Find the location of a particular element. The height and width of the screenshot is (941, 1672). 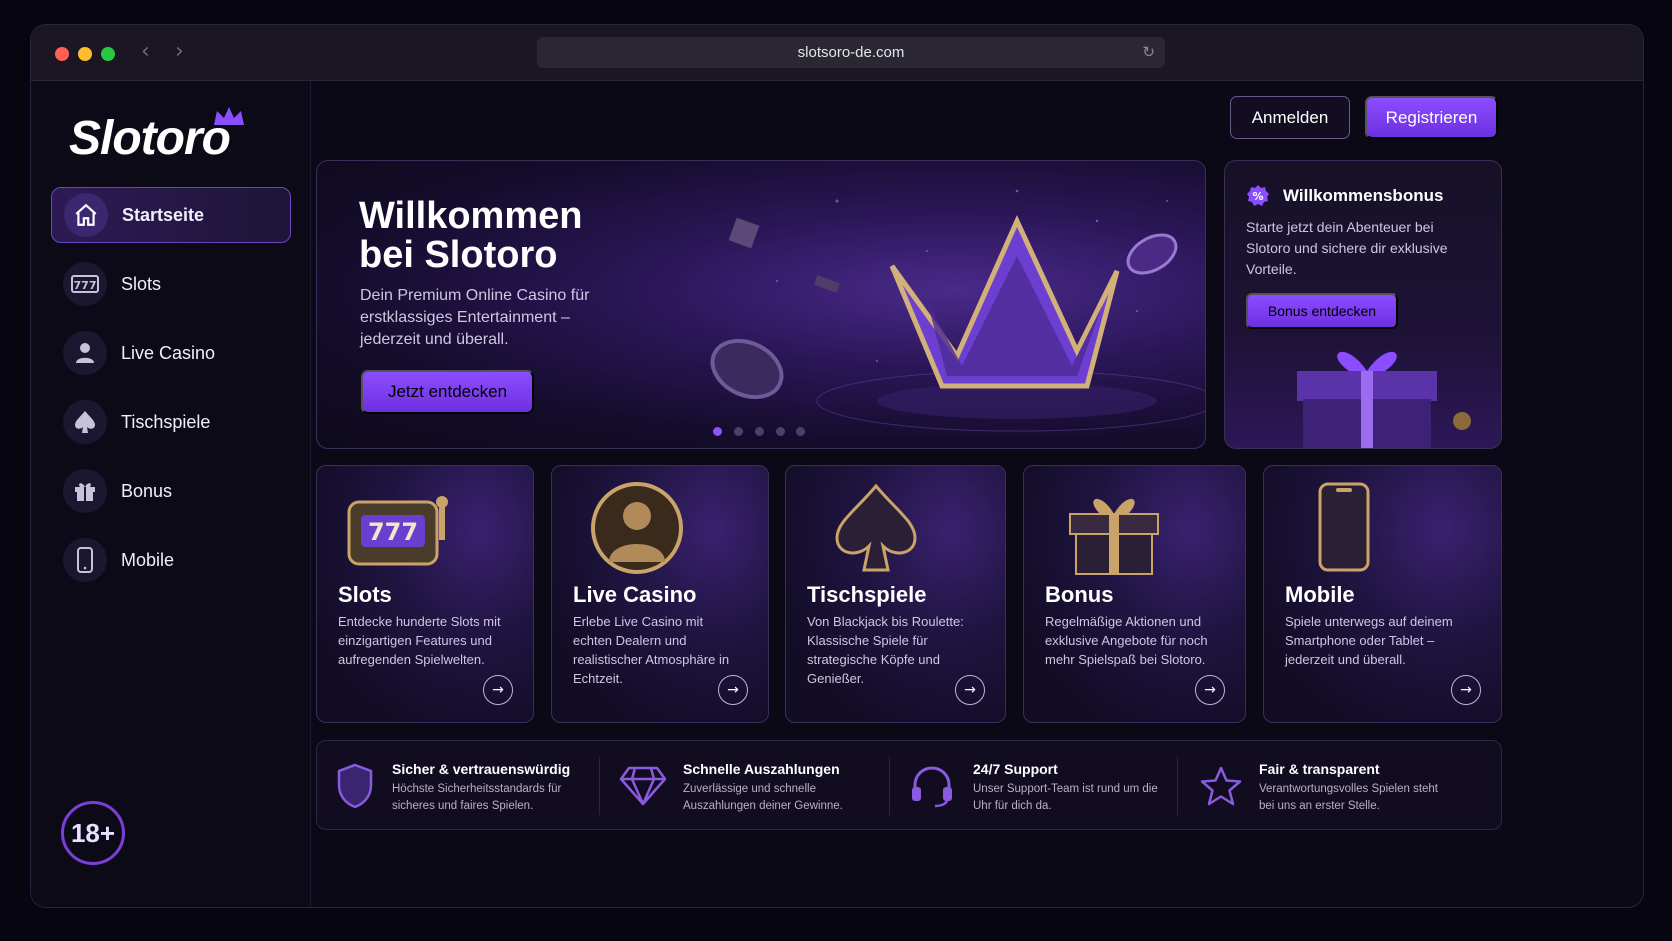

sidebar-item-slots: 777 Slots is located at coordinates (171, 284).